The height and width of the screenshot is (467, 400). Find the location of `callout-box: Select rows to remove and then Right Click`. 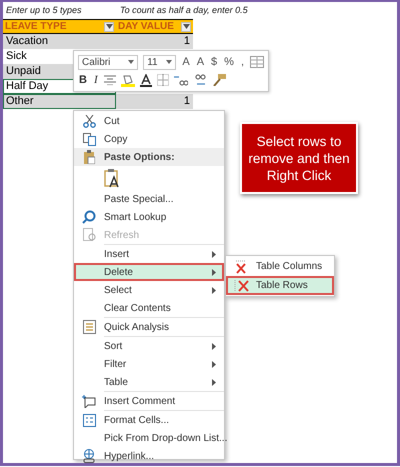

callout-box: Select rows to remove and then Right Click is located at coordinates (299, 158).